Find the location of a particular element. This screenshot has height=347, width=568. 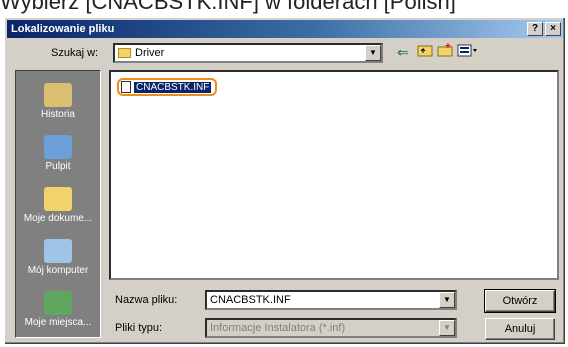

place-my-computer: Mój komputer is located at coordinates (58, 257).